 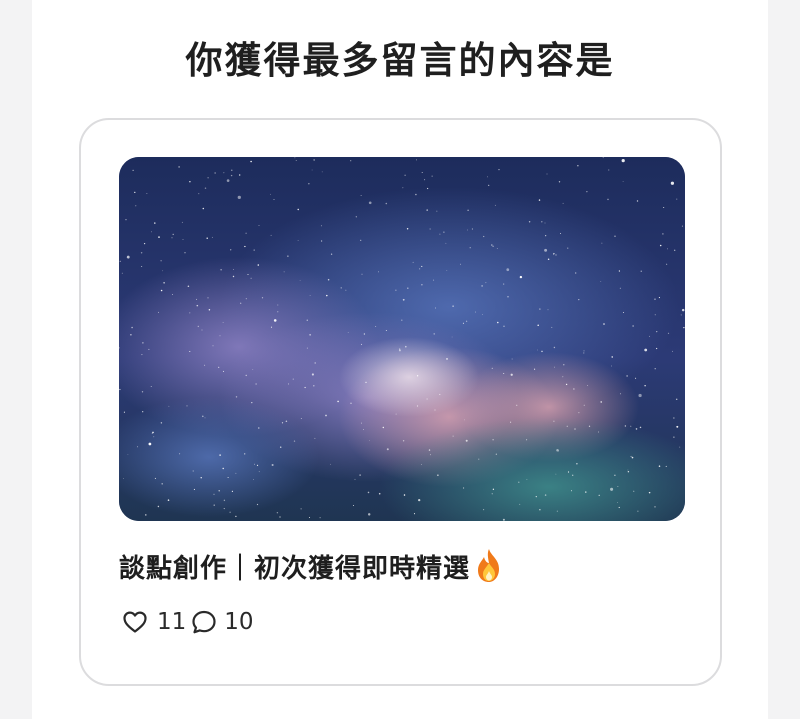 What do you see at coordinates (312, 566) in the screenshot?
I see `post-title: 談點創作｜初次獲得即時精選` at bounding box center [312, 566].